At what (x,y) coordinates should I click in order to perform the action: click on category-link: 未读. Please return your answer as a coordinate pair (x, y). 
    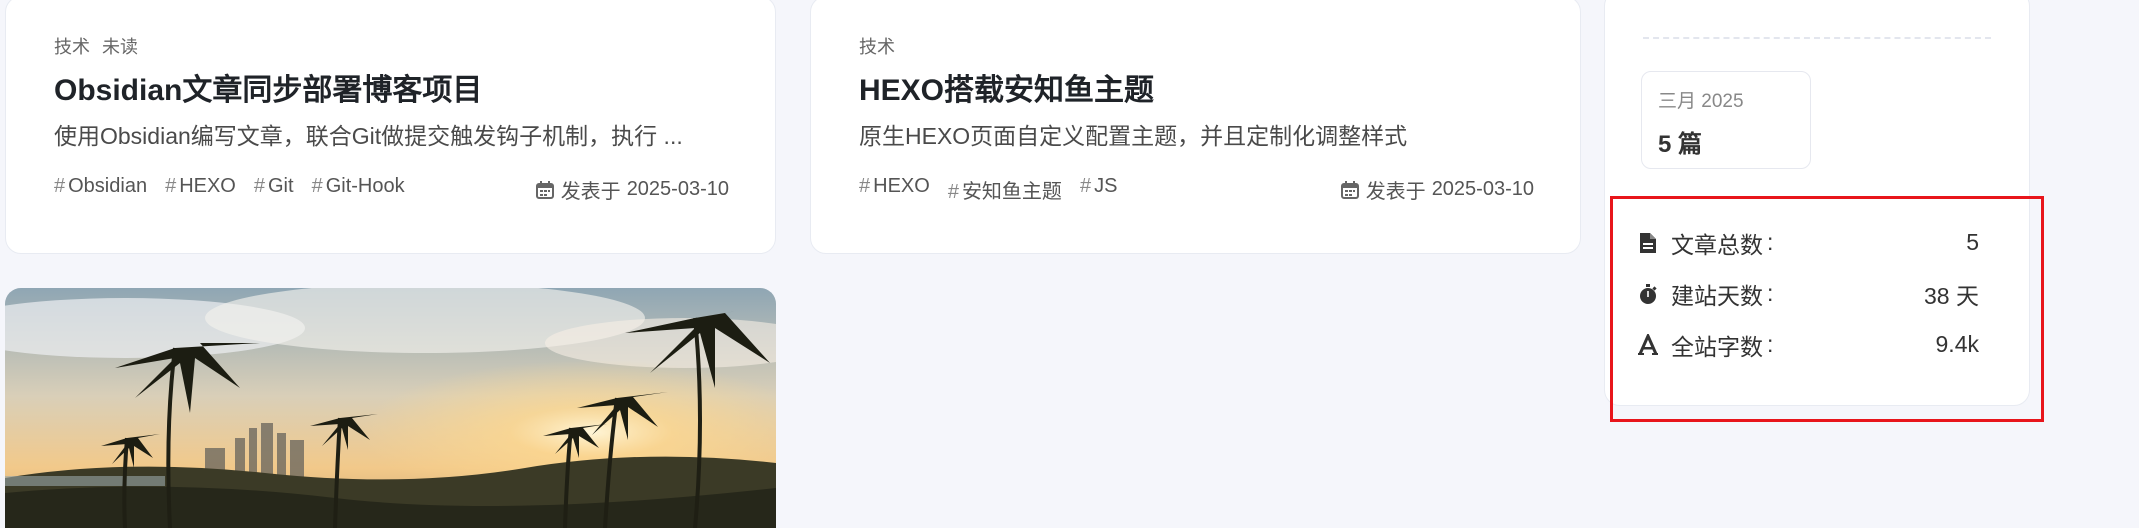
    Looking at the image, I should click on (120, 46).